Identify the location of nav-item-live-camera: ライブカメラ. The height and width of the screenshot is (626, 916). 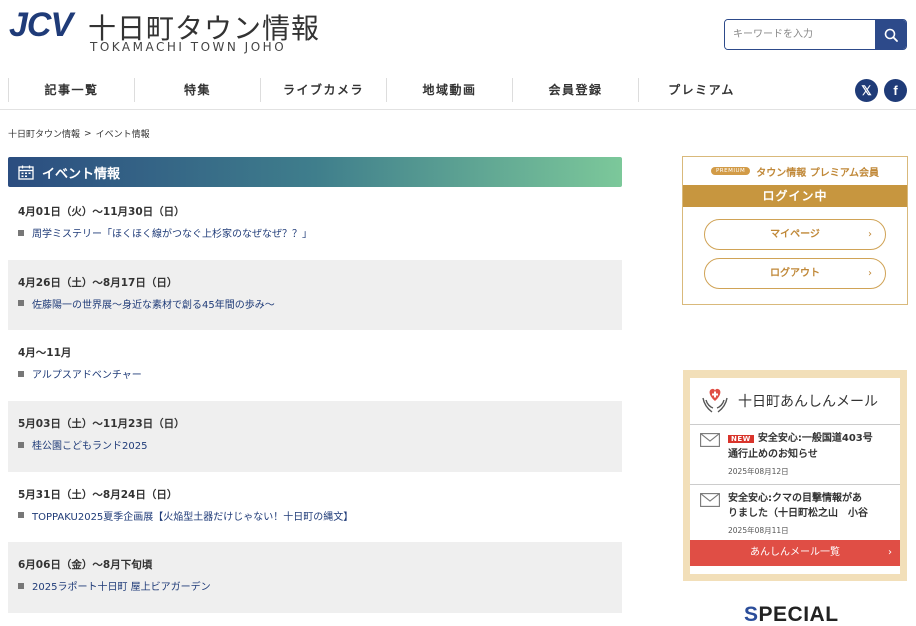
(323, 90).